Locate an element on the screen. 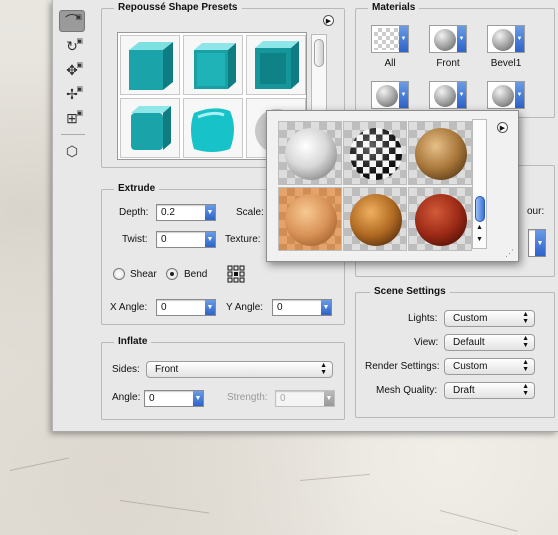 This screenshot has height=535, width=558. material-slot-row2-2: ▼ is located at coordinates (448, 95).